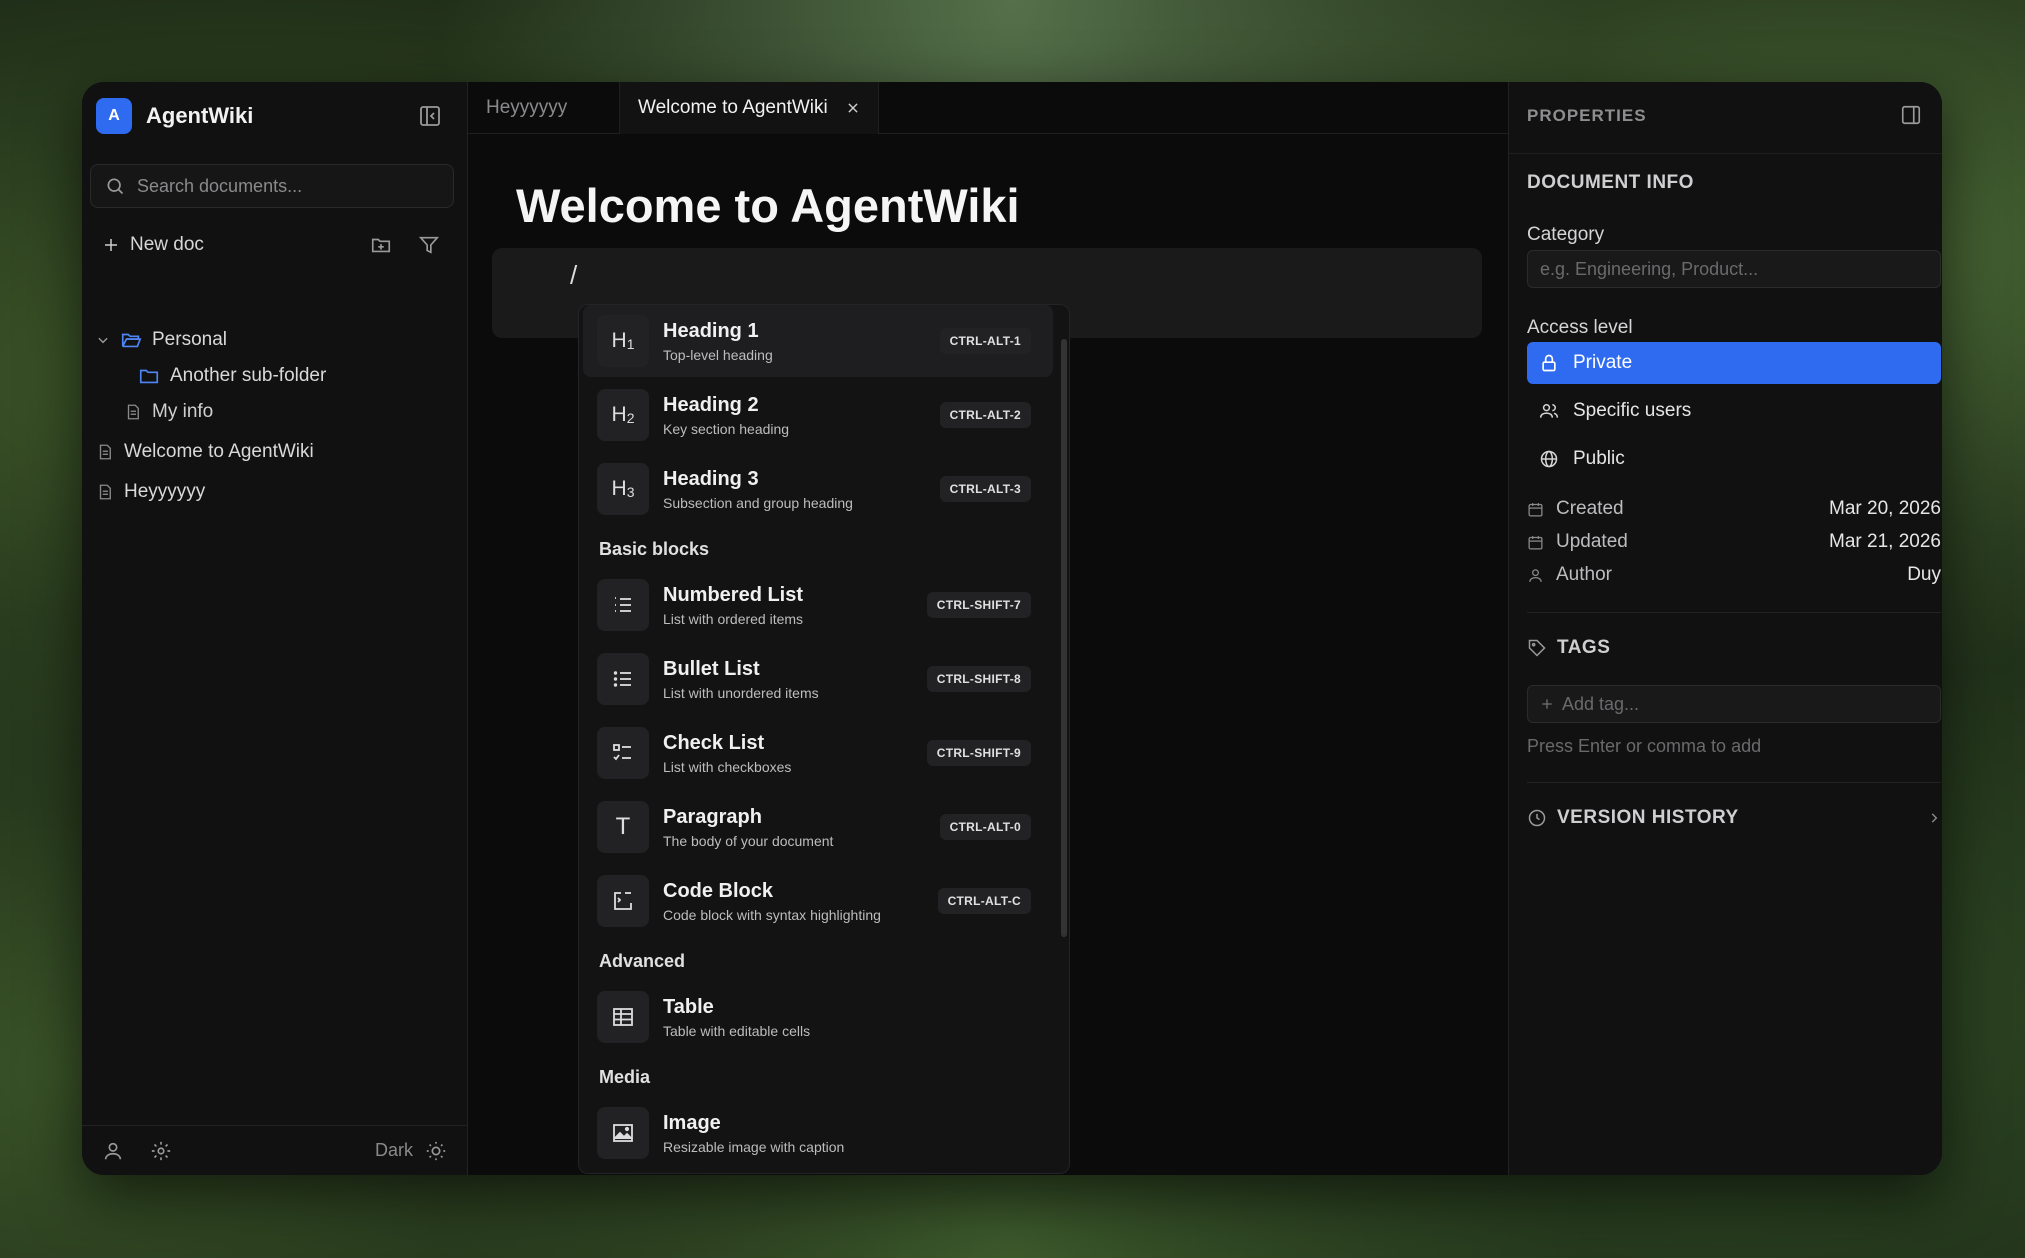  What do you see at coordinates (103, 340) in the screenshot?
I see `chevron-down-icon` at bounding box center [103, 340].